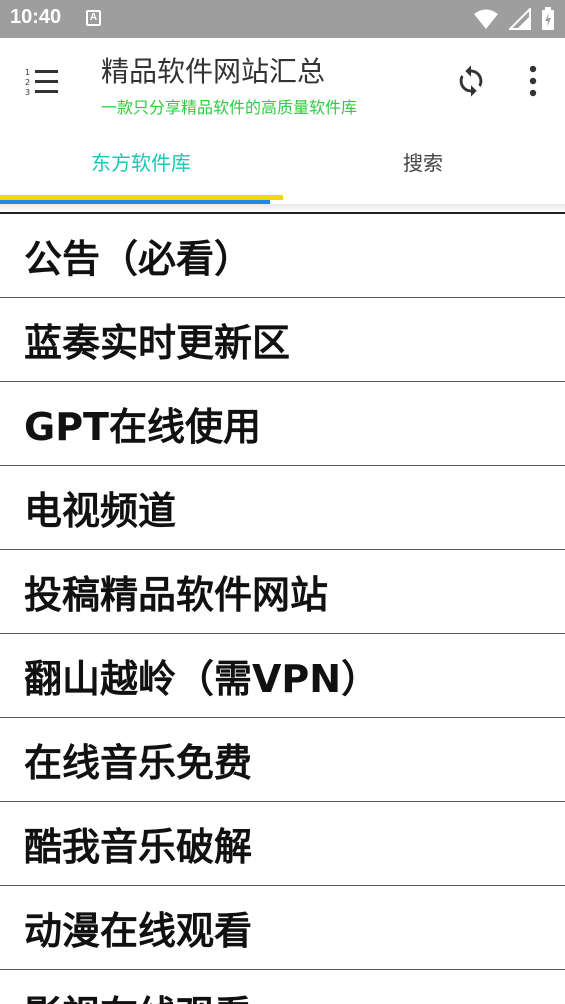 The image size is (565, 1004). What do you see at coordinates (100, 511) in the screenshot?
I see `list-item-label: 电视频道` at bounding box center [100, 511].